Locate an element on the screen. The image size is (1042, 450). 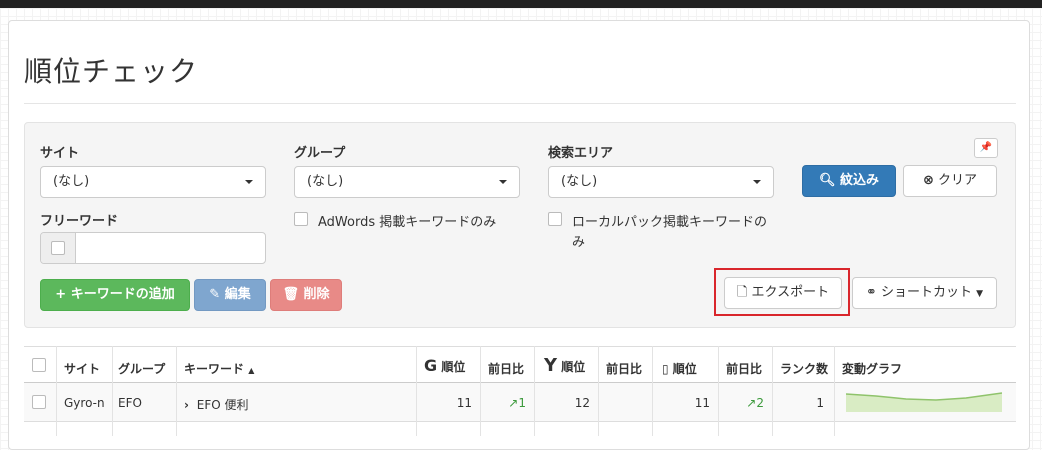
chevron-right-icon: › is located at coordinates (186, 405).